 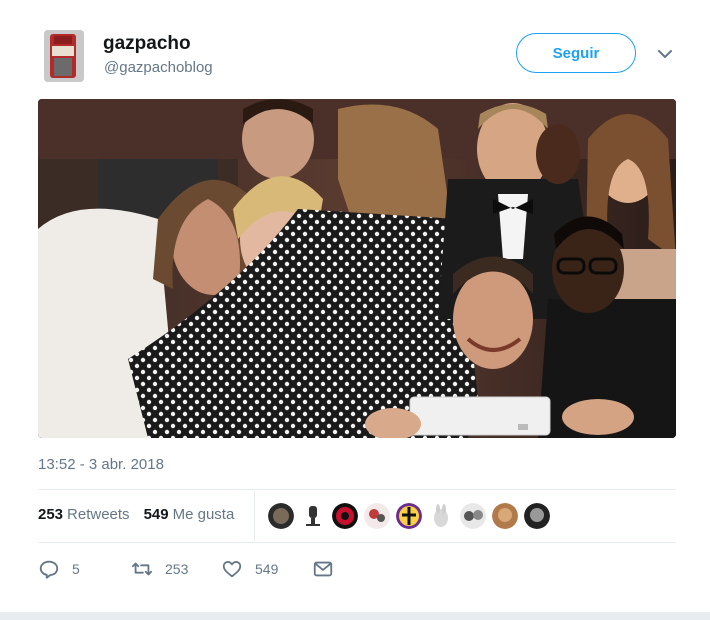 What do you see at coordinates (156, 514) in the screenshot?
I see `likes-count: 549` at bounding box center [156, 514].